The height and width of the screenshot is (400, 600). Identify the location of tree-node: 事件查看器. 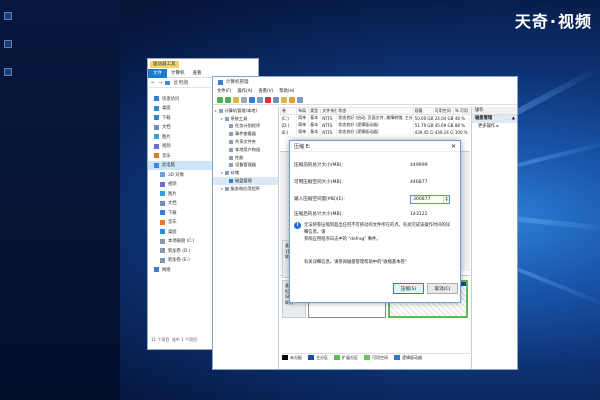
(245, 134).